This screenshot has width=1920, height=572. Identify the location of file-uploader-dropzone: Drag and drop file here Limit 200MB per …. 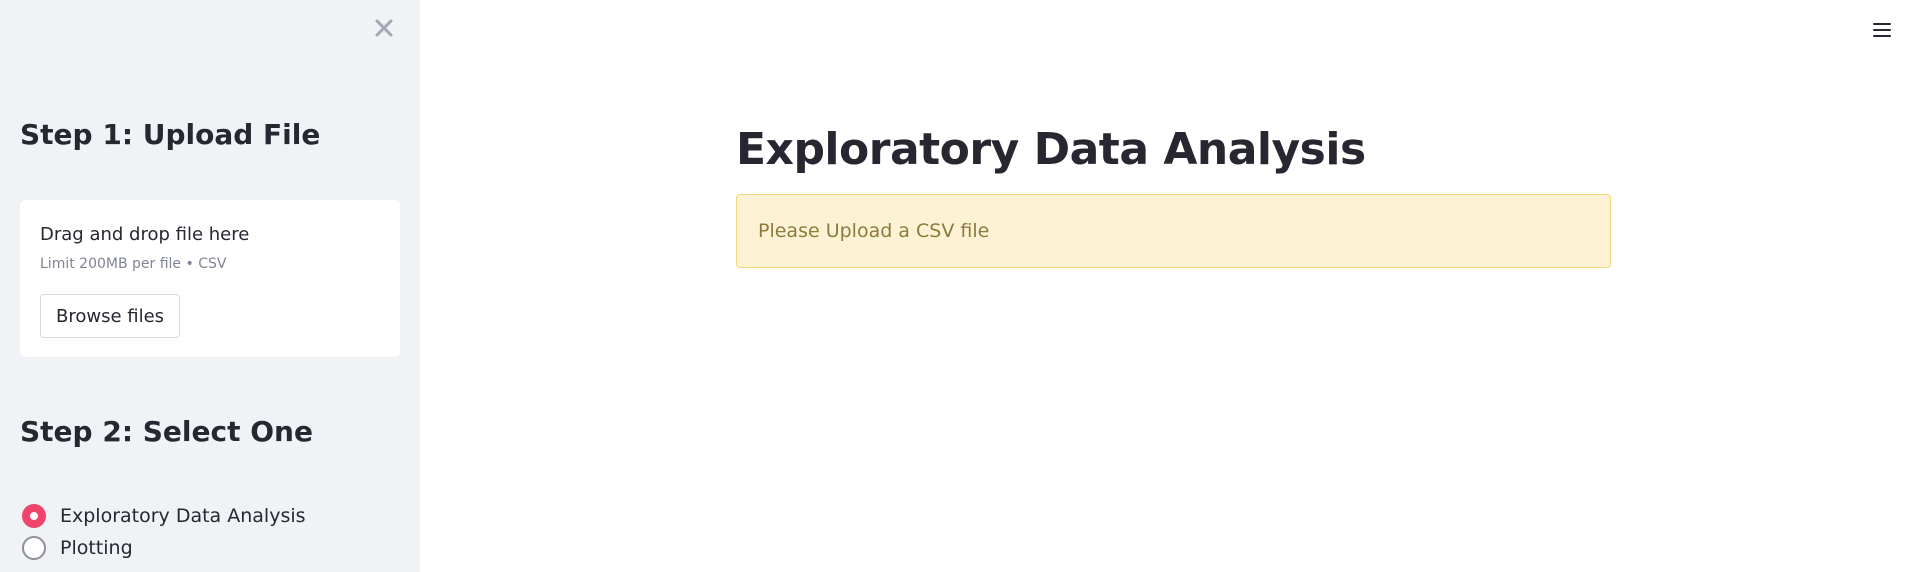
(210, 278).